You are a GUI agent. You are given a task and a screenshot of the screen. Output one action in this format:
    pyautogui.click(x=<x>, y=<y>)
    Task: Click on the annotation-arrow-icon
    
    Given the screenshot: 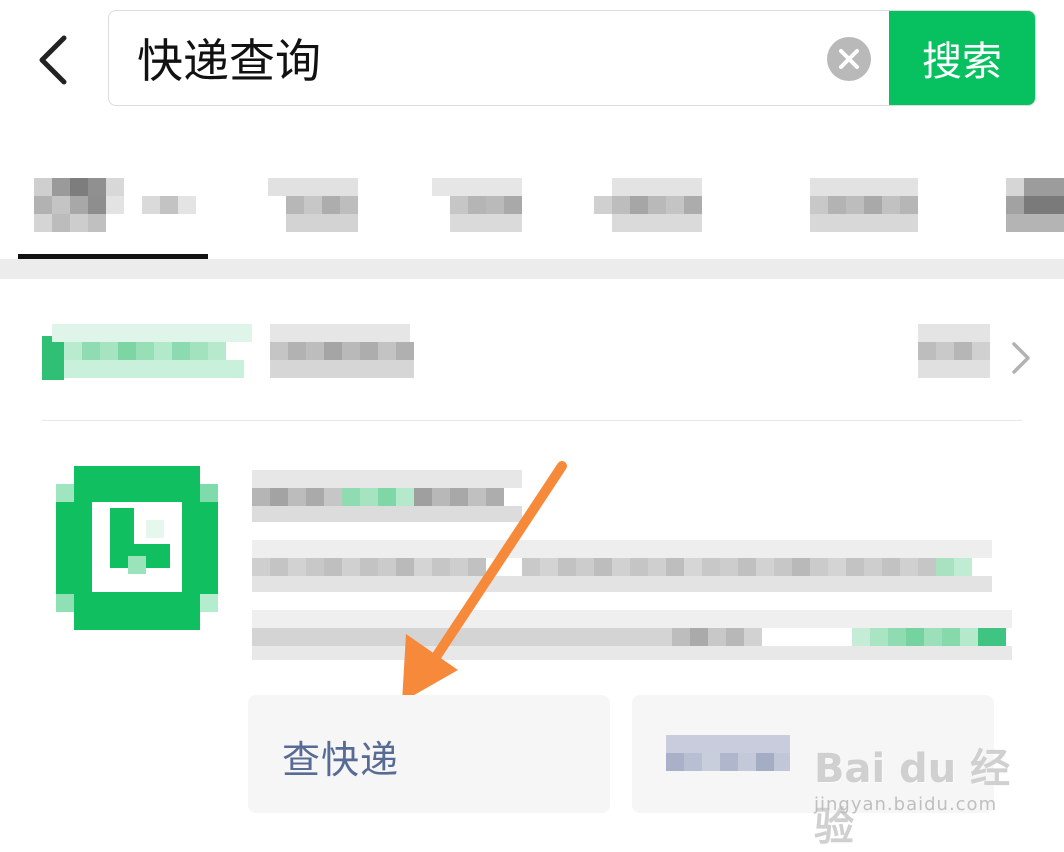 What is the action you would take?
    pyautogui.click(x=484, y=581)
    